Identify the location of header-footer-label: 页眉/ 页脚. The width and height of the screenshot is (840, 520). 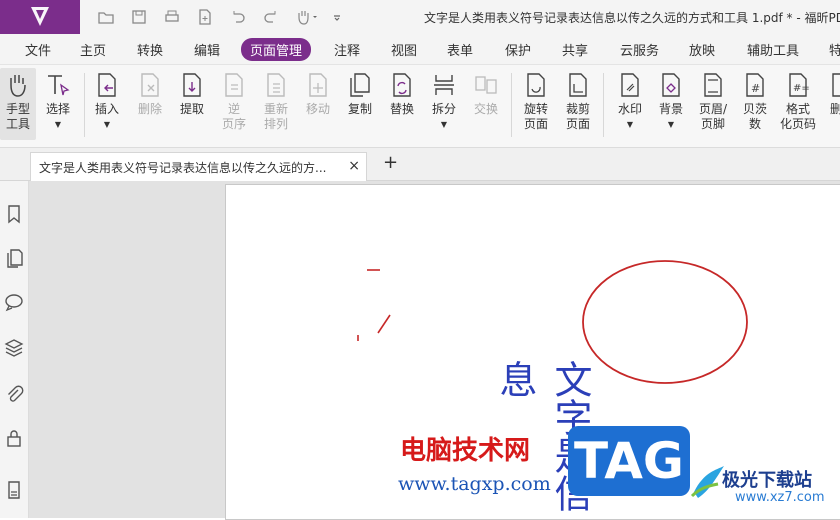
(713, 116).